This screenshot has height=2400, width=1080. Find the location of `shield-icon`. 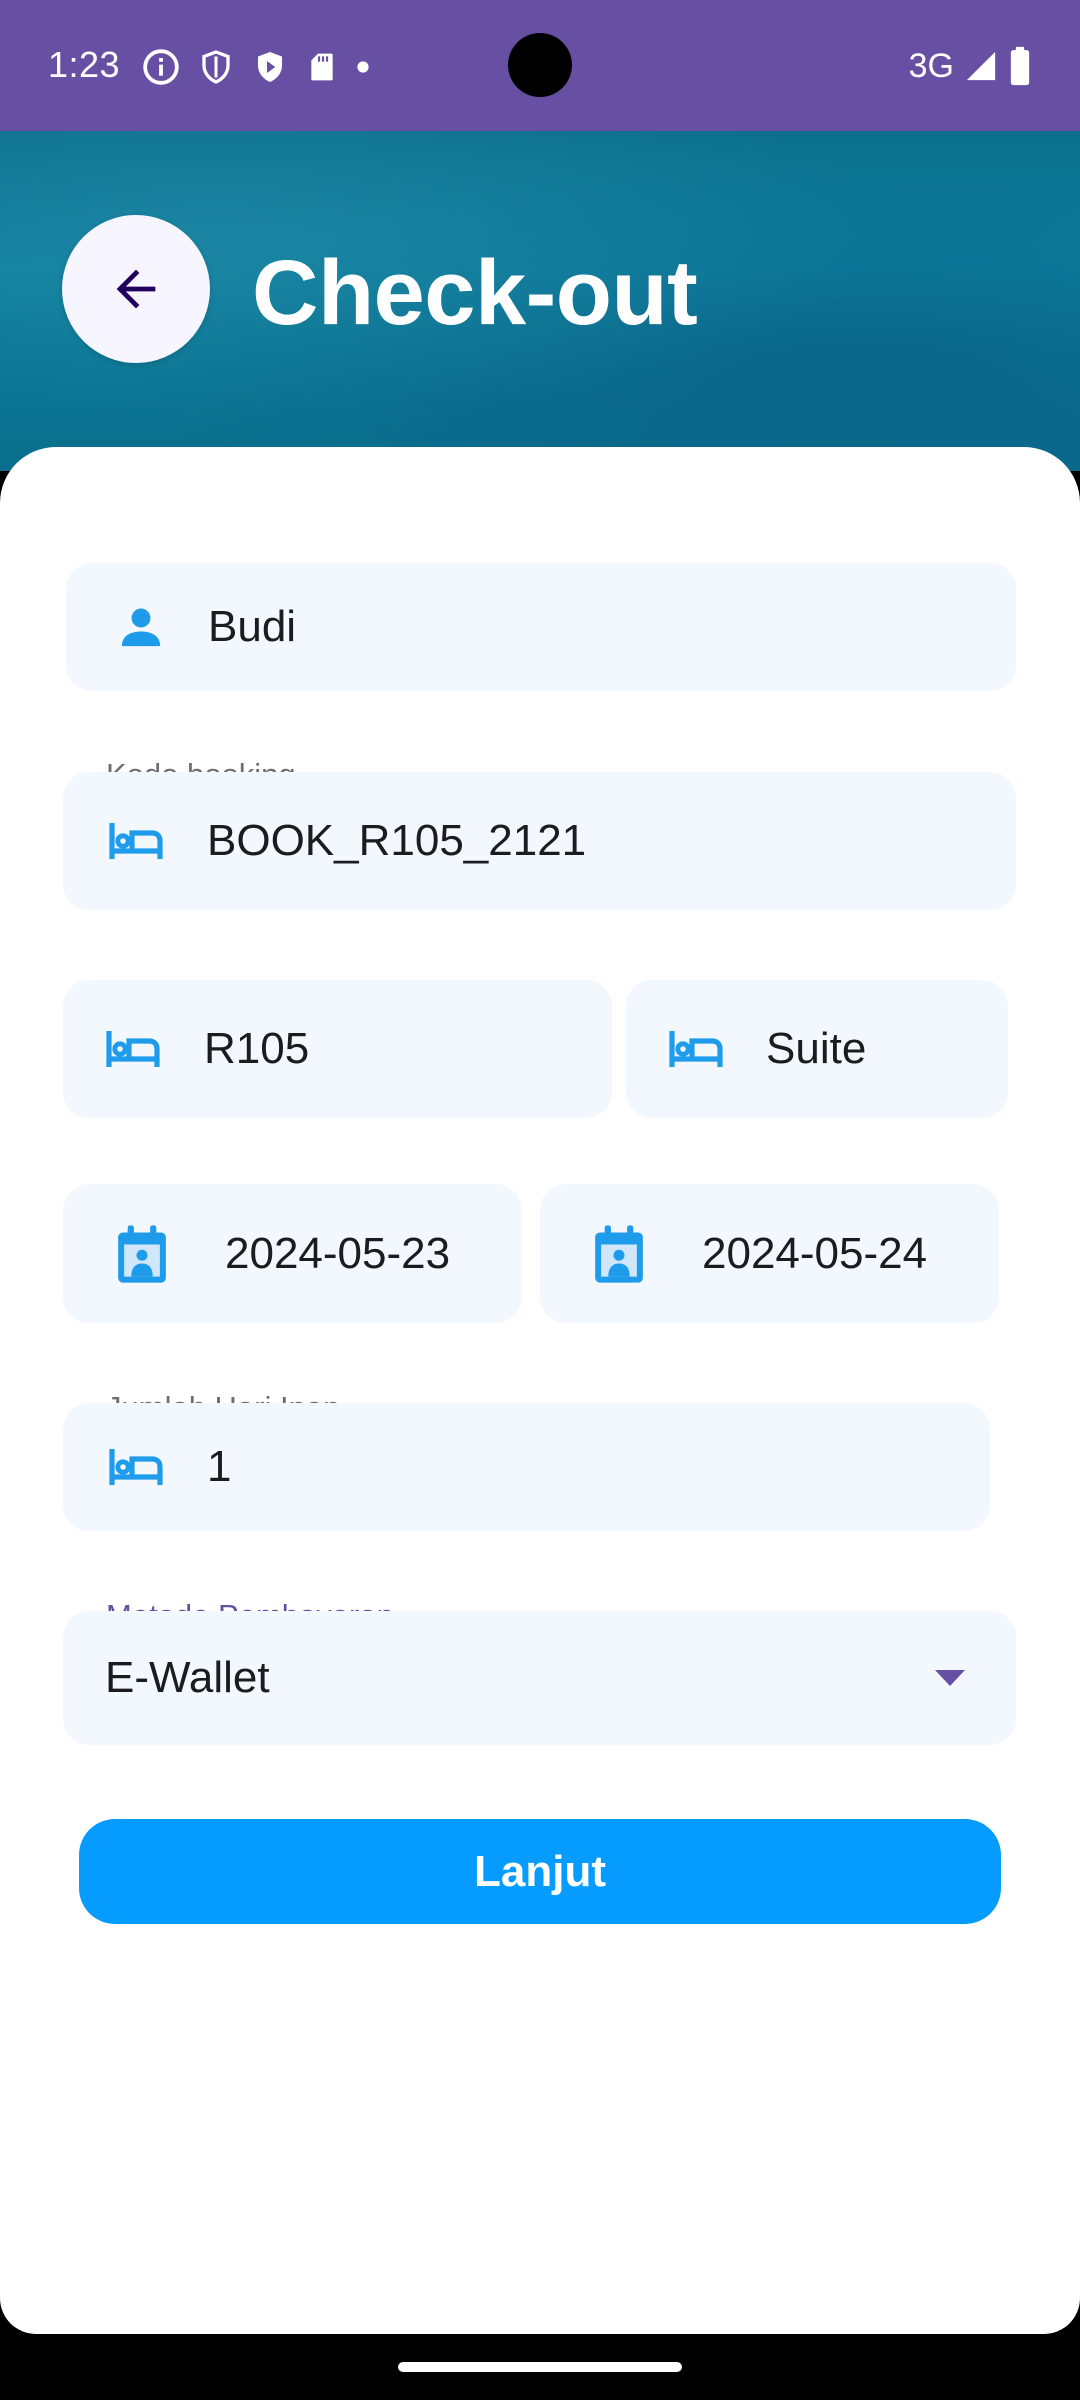

shield-icon is located at coordinates (216, 67).